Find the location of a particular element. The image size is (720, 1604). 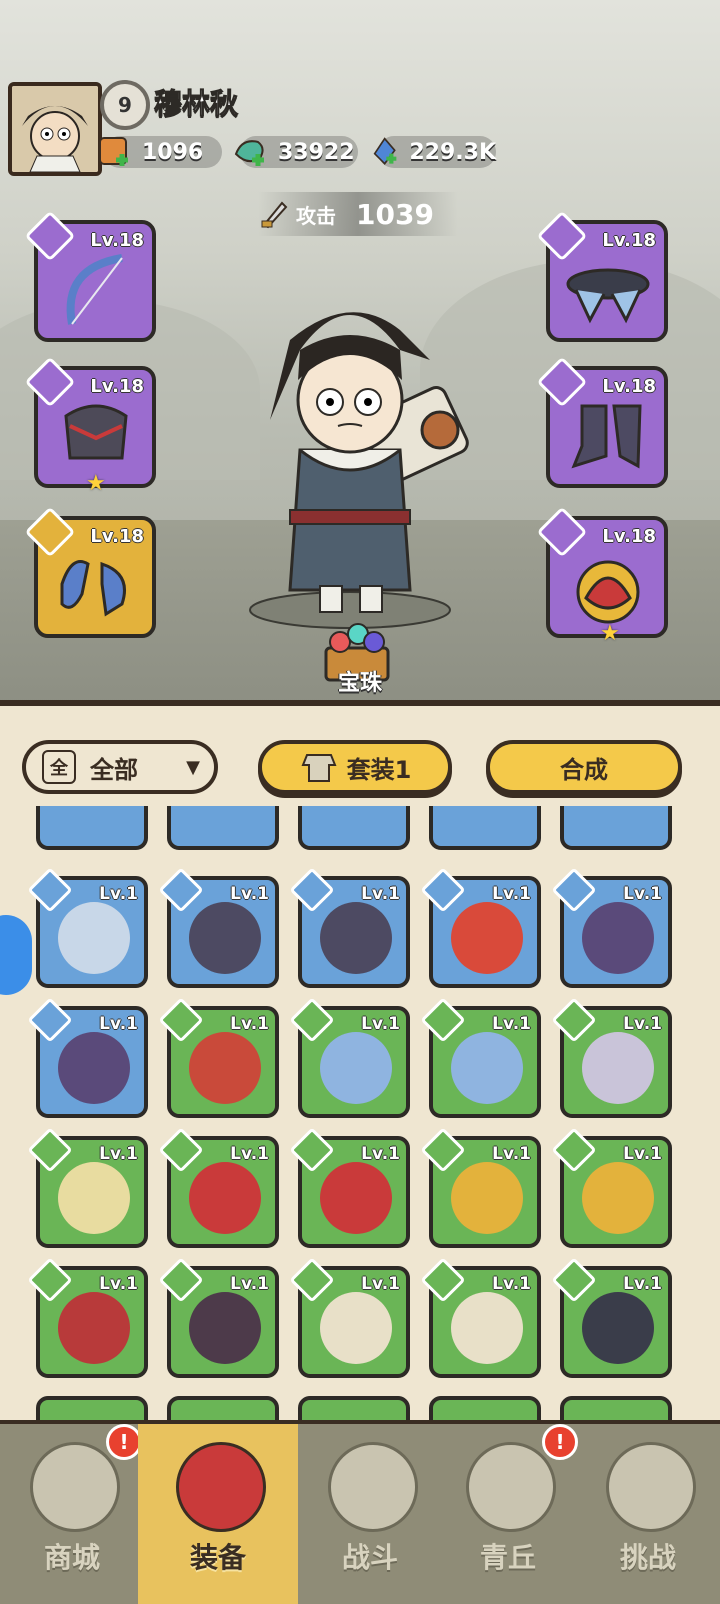

crystal-icon is located at coordinates (385, 151).